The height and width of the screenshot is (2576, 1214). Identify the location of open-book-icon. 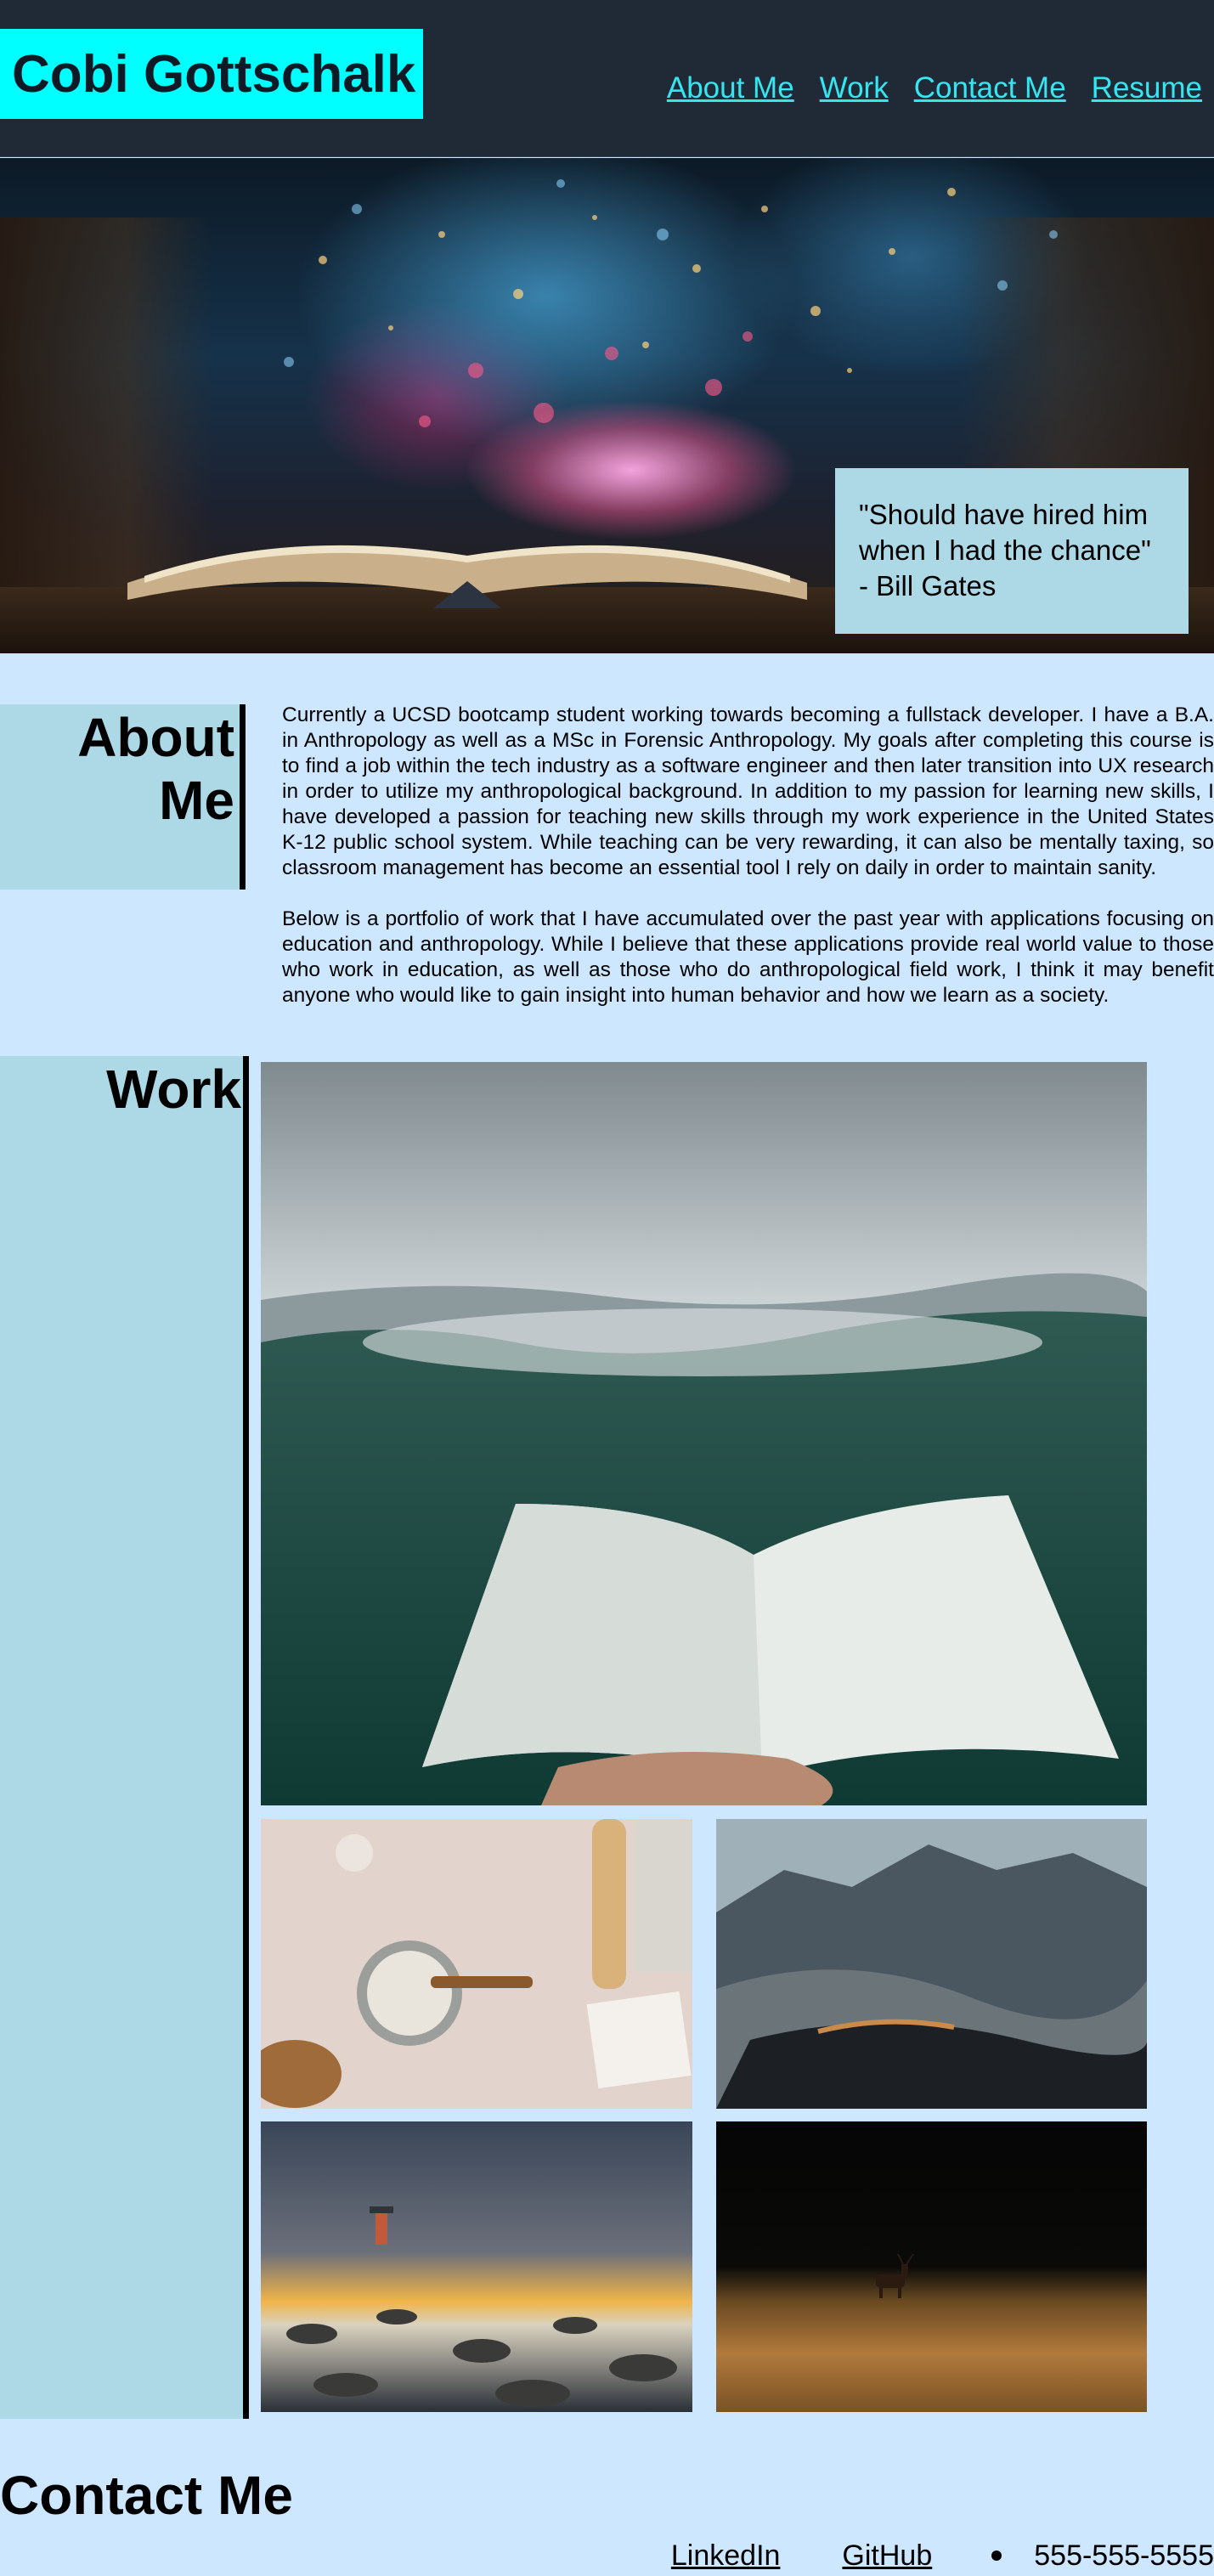
(467, 576).